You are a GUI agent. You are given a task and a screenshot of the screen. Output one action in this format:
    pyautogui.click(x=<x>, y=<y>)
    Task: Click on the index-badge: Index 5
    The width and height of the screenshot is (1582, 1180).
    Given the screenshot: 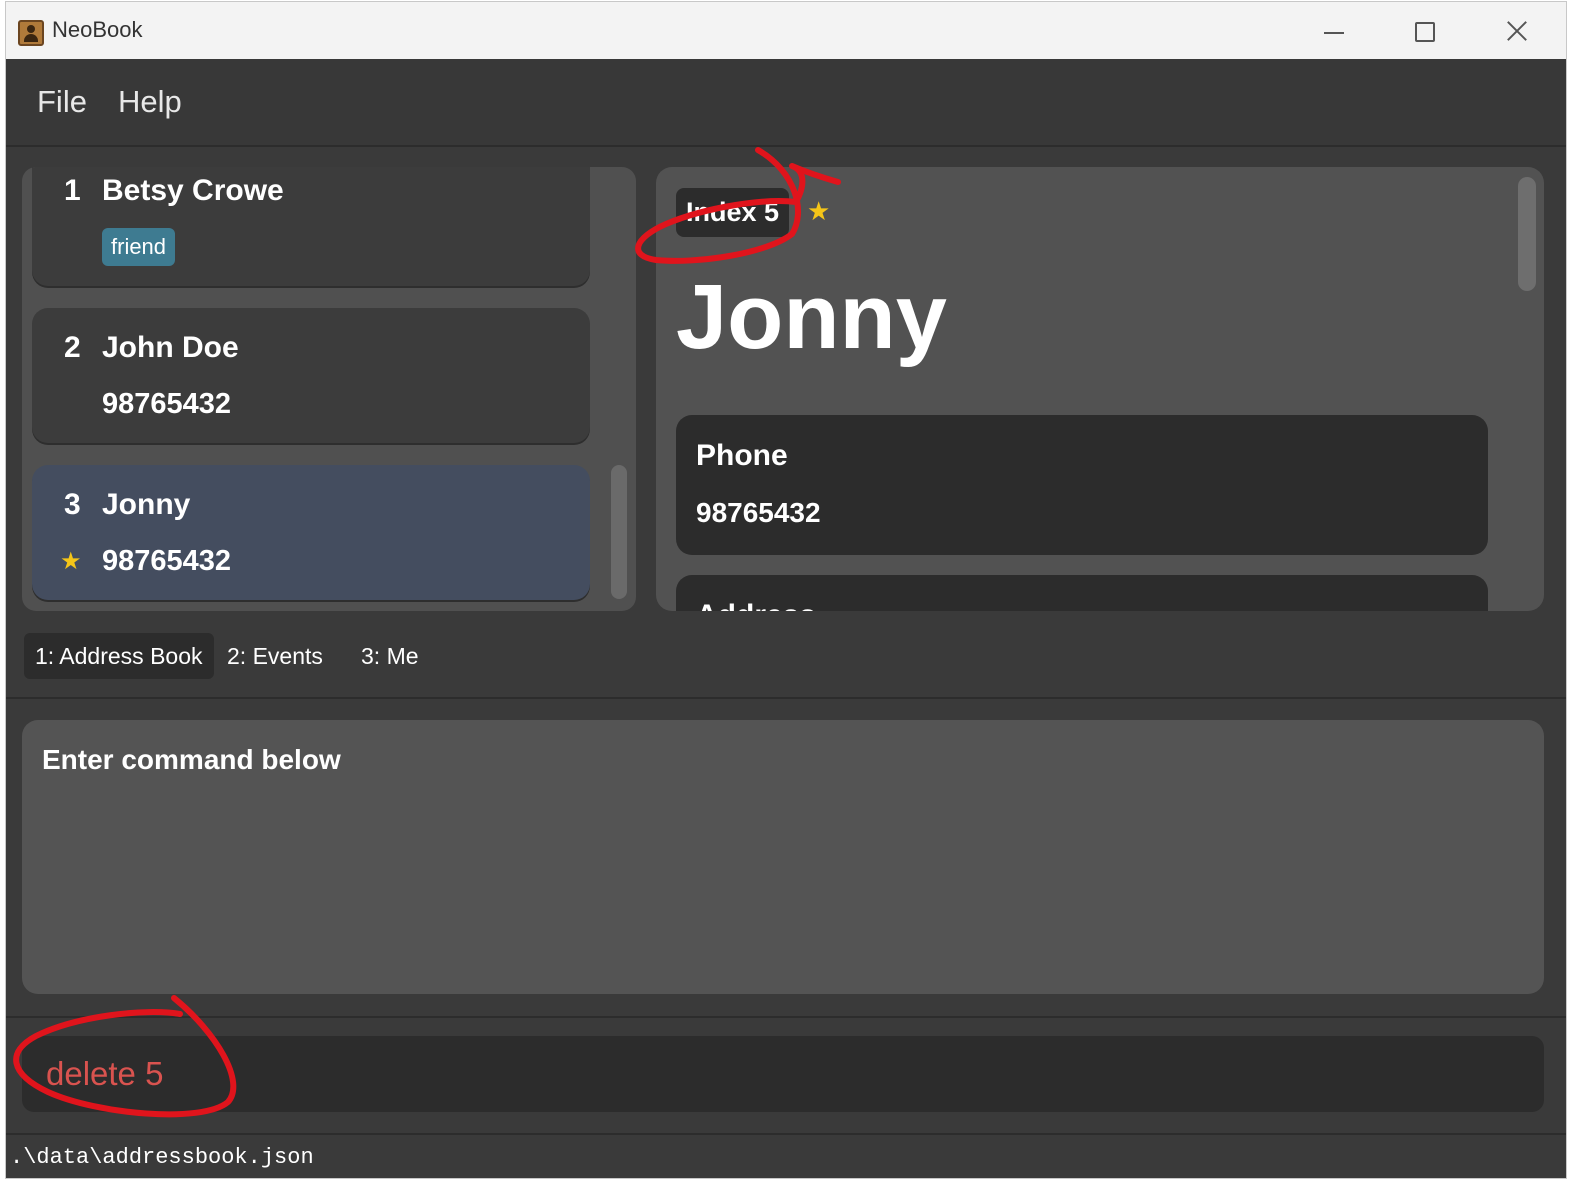 What is the action you would take?
    pyautogui.click(x=733, y=212)
    